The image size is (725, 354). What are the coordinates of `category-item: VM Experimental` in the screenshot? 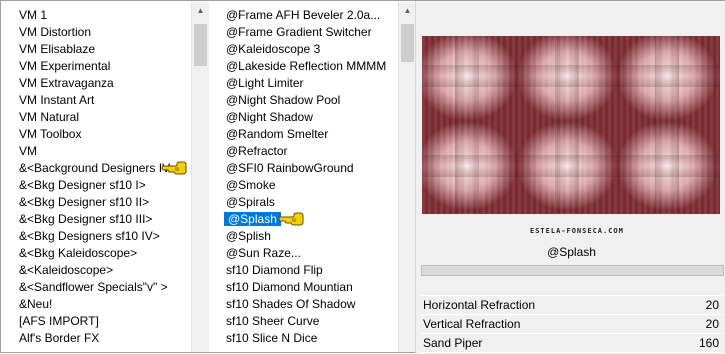 It's located at (104, 66).